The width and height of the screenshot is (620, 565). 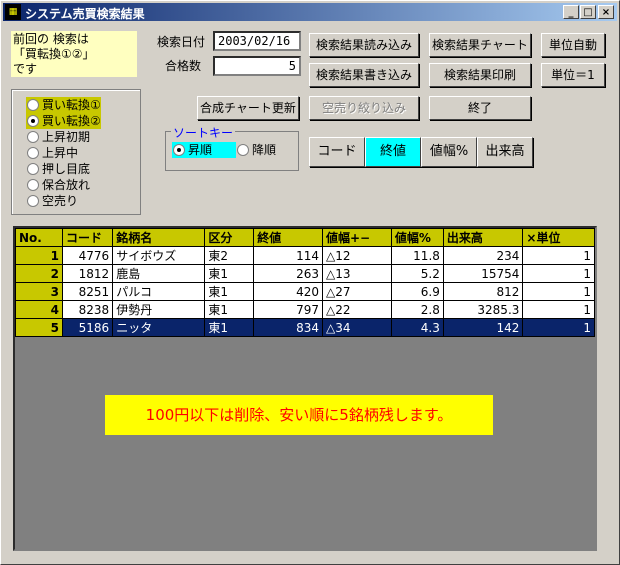 What do you see at coordinates (39, 309) in the screenshot?
I see `table-cell: 4` at bounding box center [39, 309].